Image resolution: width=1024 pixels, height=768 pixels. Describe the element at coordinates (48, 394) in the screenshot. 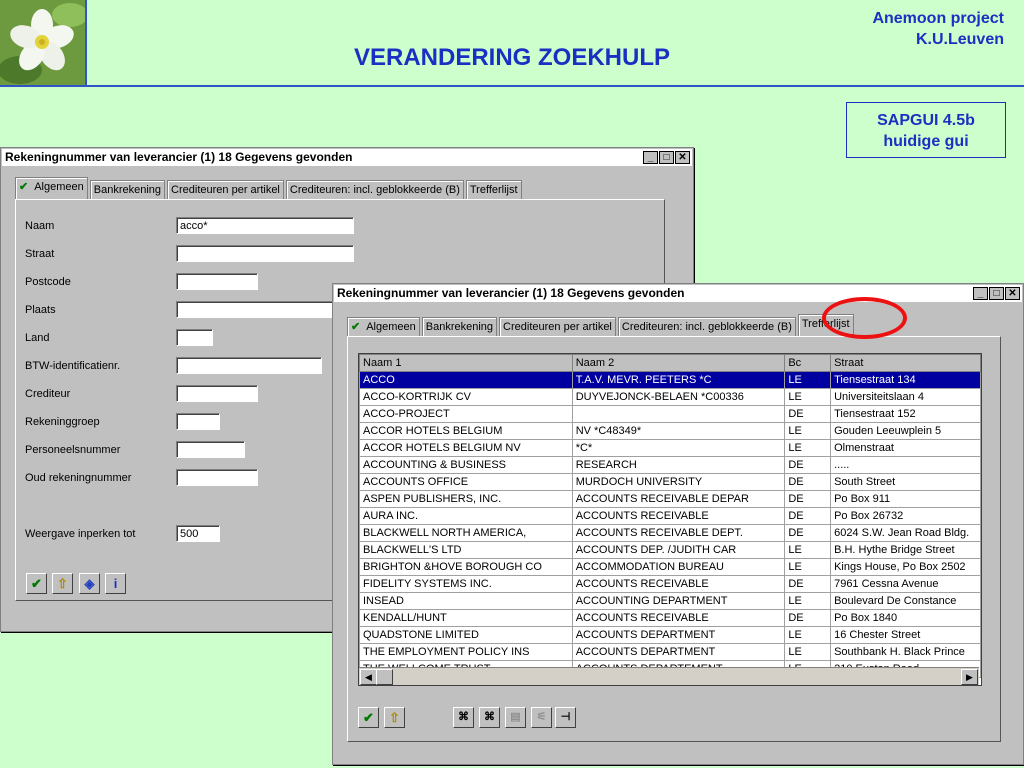

I see `label-crediteur: Crediteur` at that location.